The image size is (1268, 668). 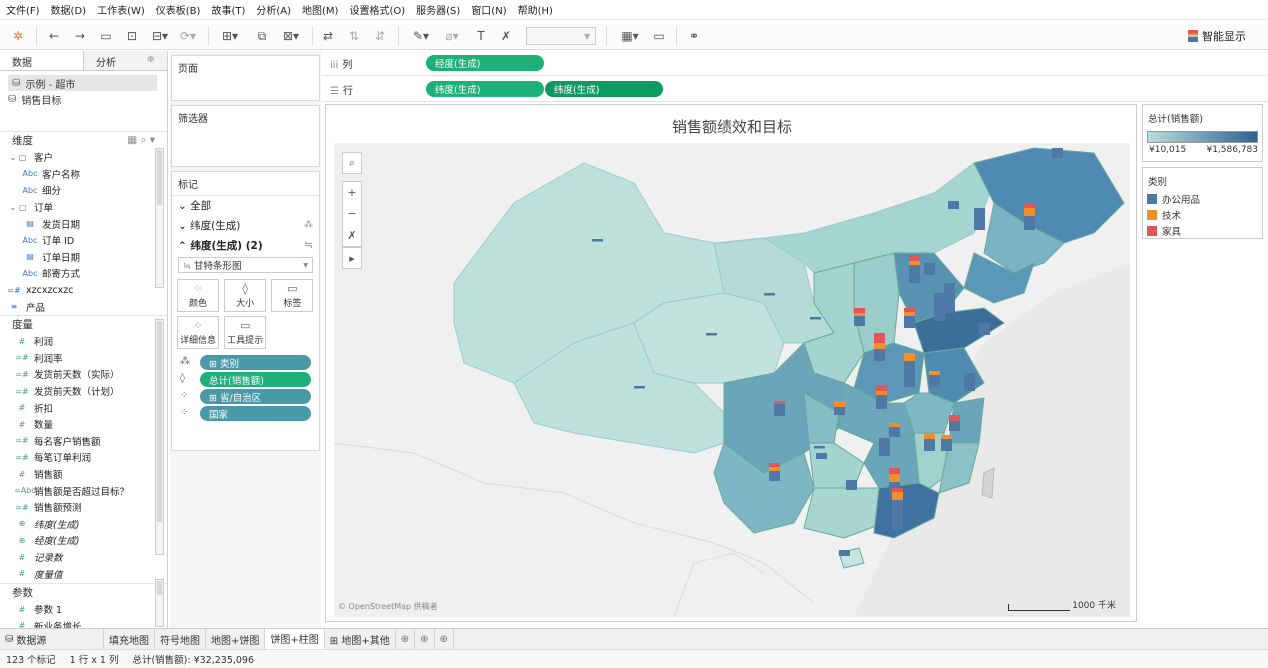 I want to click on undo-icon: ←, so click(x=54, y=36).